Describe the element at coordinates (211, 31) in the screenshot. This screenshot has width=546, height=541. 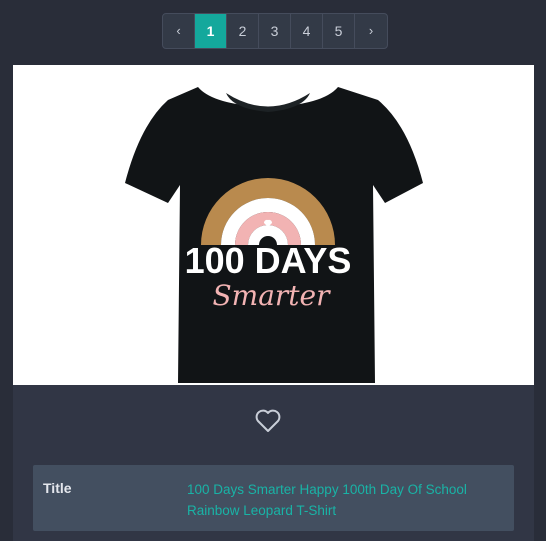
I see `page-button-1: 1` at that location.